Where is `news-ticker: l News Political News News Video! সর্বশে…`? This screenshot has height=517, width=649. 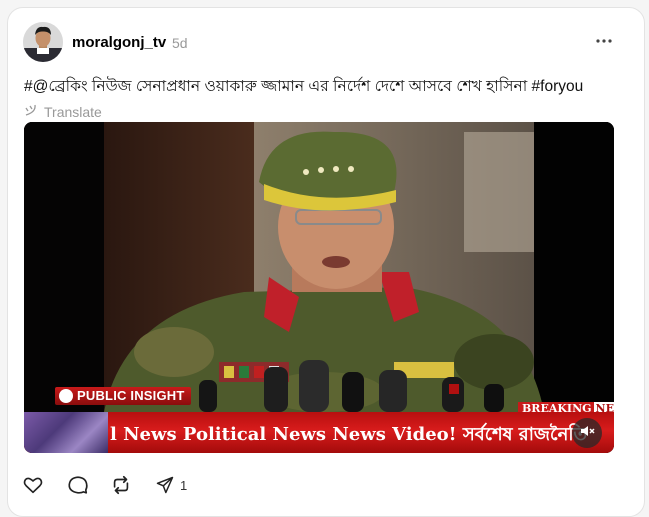 news-ticker: l News Political News News Video! সর্বশে… is located at coordinates (319, 432).